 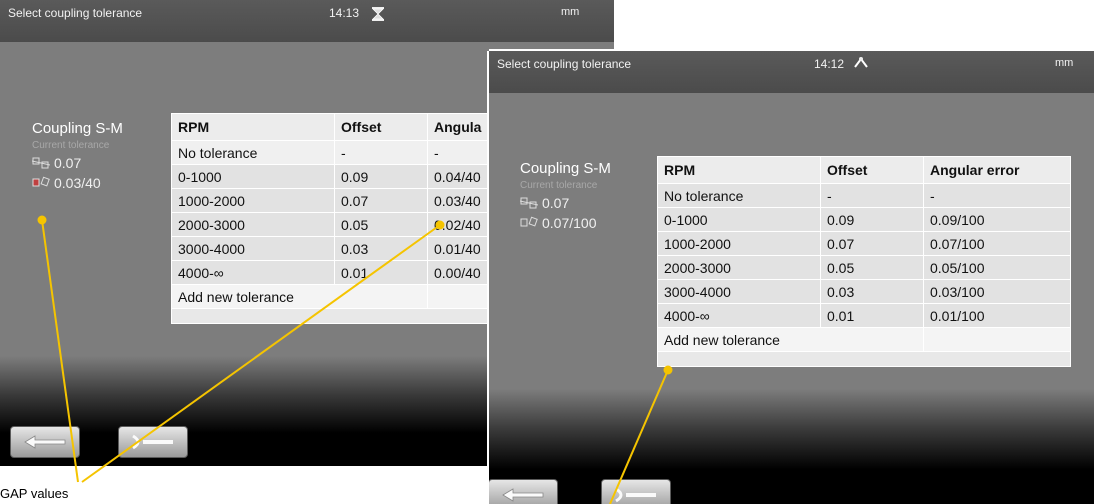 I want to click on table-row: 2000-3000 0.05 0.02/40, so click(x=351, y=224).